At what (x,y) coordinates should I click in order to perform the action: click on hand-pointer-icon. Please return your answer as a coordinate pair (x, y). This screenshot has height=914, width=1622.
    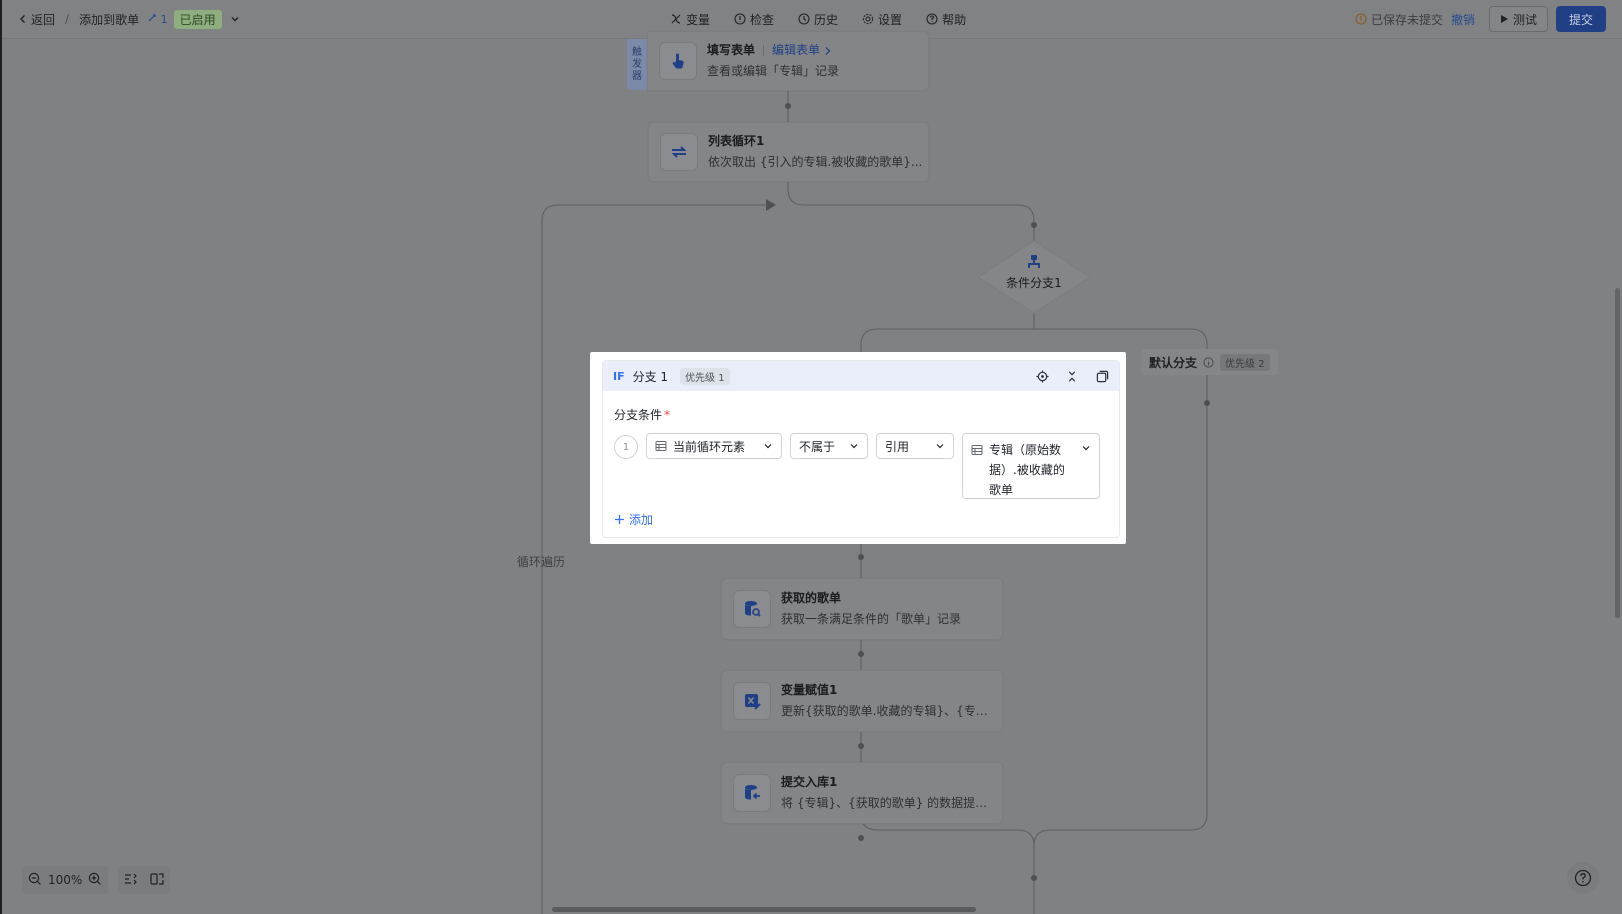
    Looking at the image, I should click on (678, 61).